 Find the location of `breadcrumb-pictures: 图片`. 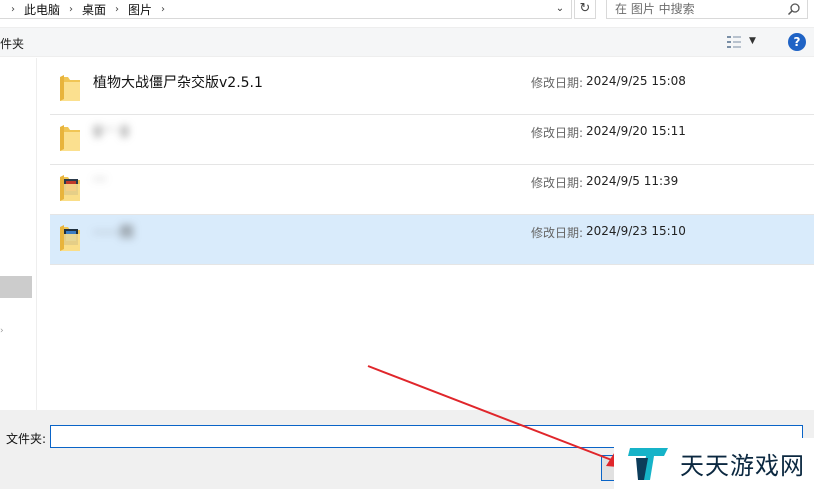

breadcrumb-pictures: 图片 is located at coordinates (140, 9).